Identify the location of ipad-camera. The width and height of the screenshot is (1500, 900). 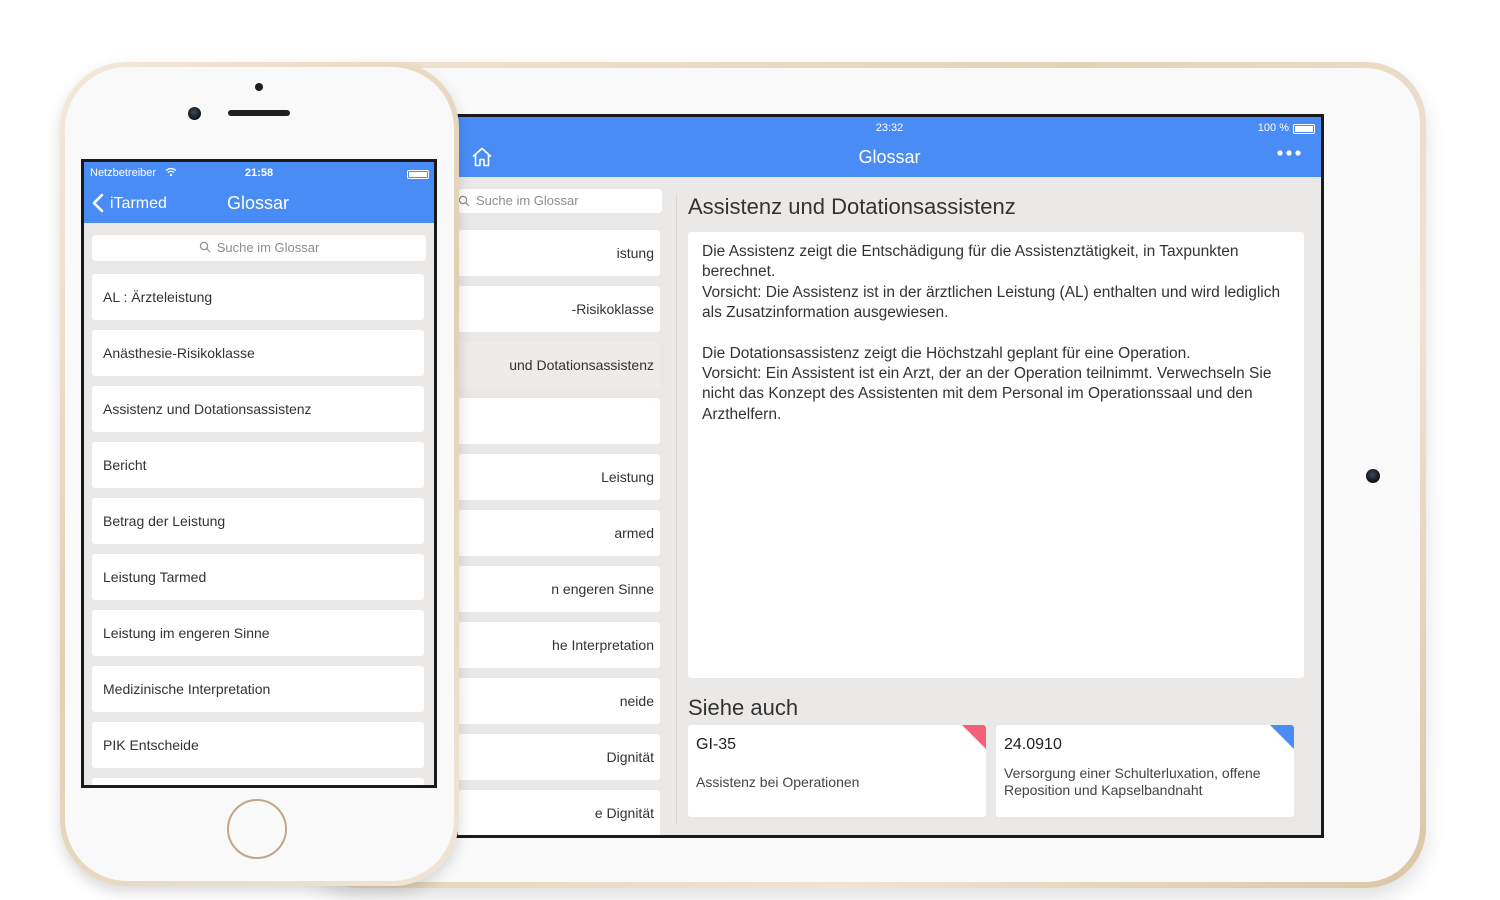
(1373, 476).